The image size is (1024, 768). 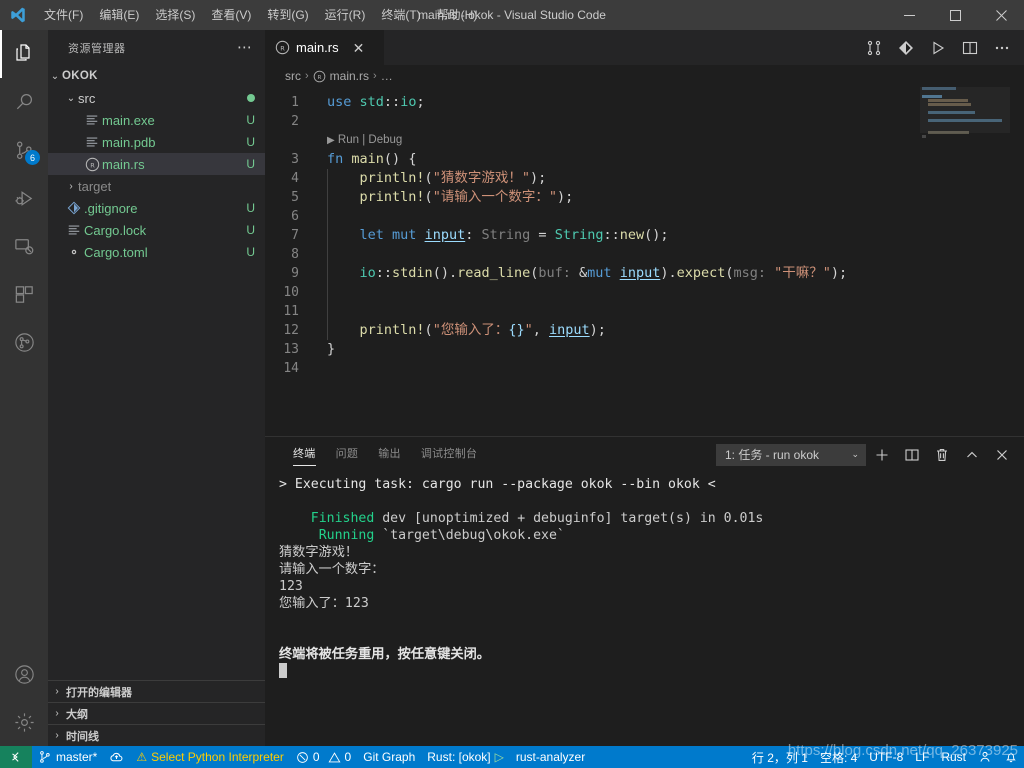 What do you see at coordinates (287, 15) in the screenshot?
I see `menu-go: 转到(G)` at bounding box center [287, 15].